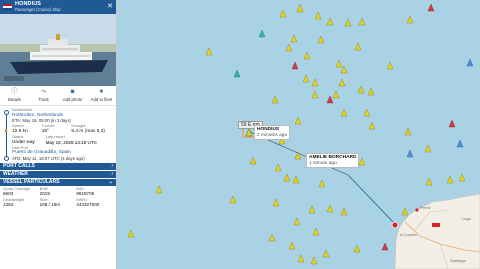 Image resolution: width=480 pixels, height=269 pixels. Describe the element at coordinates (333, 157) in the screenshot. I see `vessel-tooltip-name: AMELIE BORCHARD` at that location.